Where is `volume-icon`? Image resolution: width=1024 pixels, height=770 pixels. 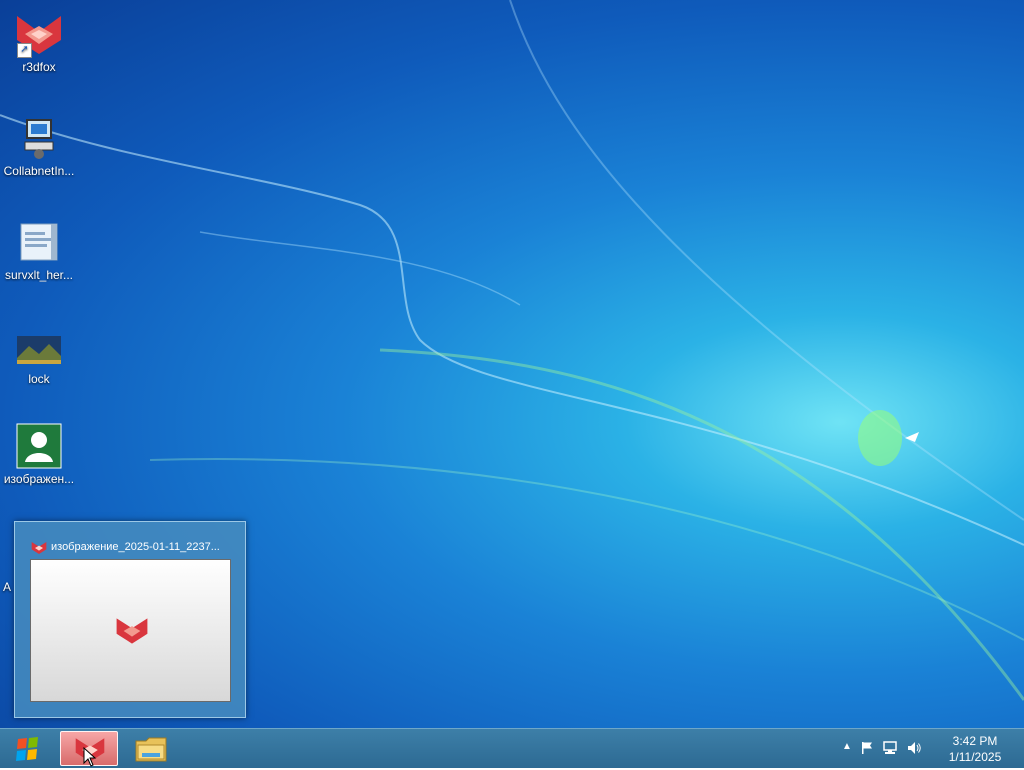 volume-icon is located at coordinates (914, 748).